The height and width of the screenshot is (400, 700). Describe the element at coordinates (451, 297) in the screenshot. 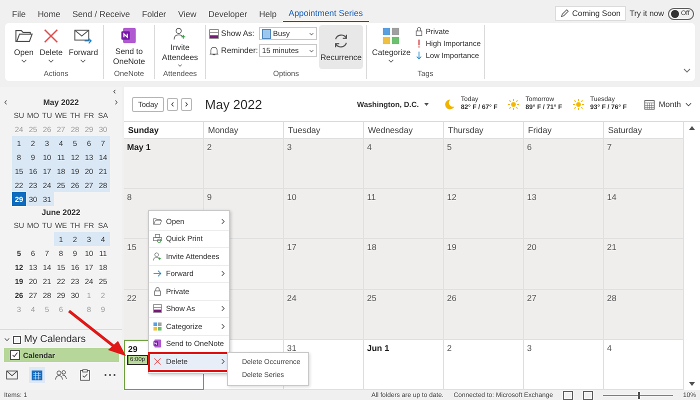

I see `date-label: 26` at that location.